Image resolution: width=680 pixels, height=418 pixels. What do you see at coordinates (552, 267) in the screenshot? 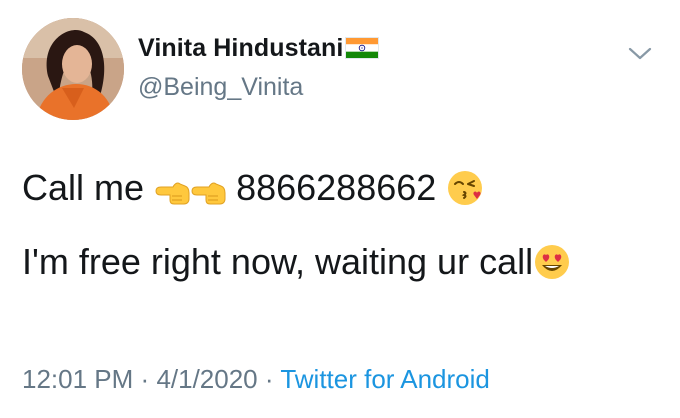
I see `smiling-face-with-heart-eyes-icon` at bounding box center [552, 267].